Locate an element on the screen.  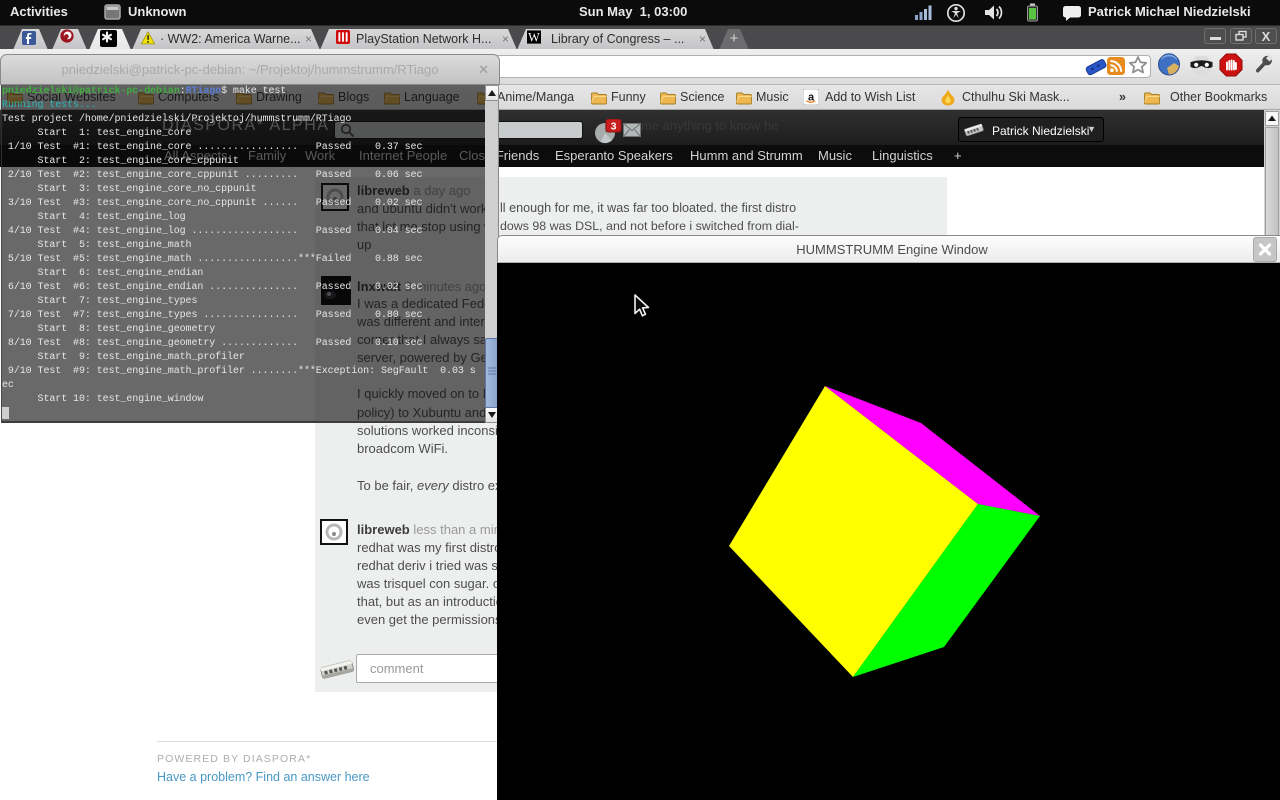
svg-text: W is located at coordinates (534, 37).